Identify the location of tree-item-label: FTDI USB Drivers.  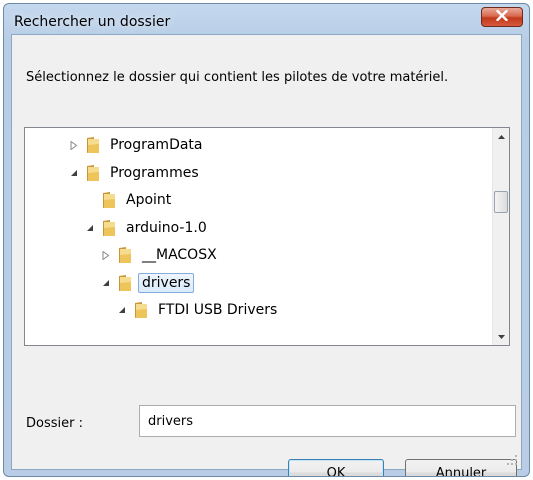
(218, 310).